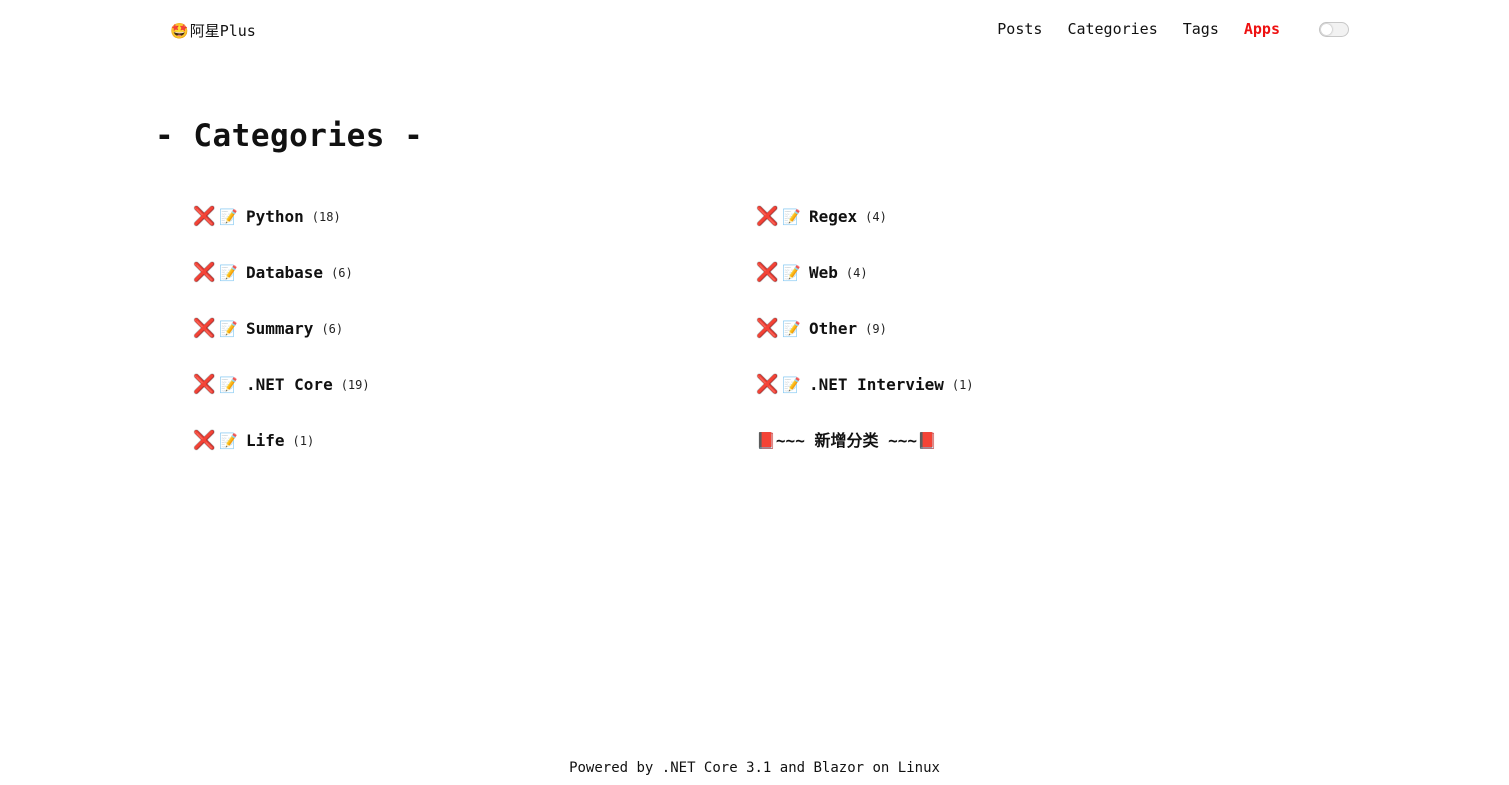 Image resolution: width=1509 pixels, height=785 pixels. What do you see at coordinates (1201, 29) in the screenshot?
I see `nav-tags: Tags` at bounding box center [1201, 29].